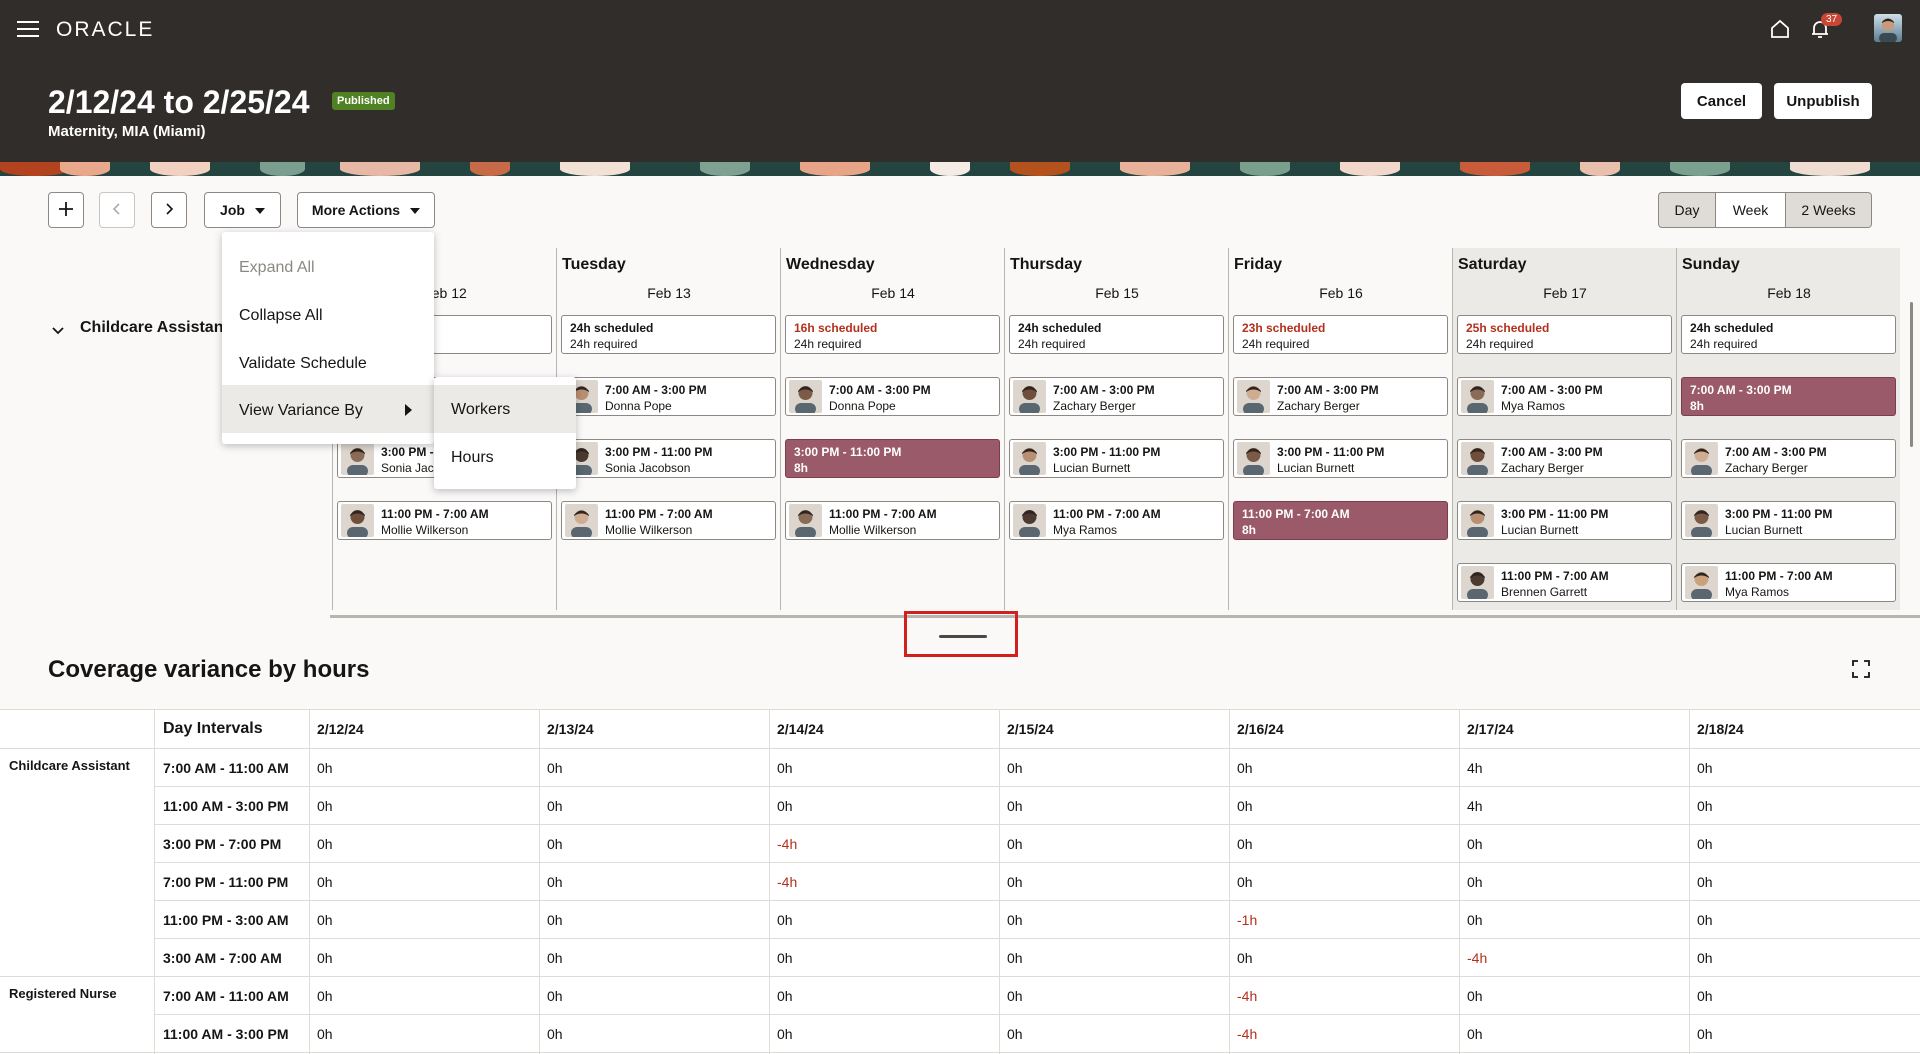 The width and height of the screenshot is (1920, 1054). I want to click on user-avatar, so click(1888, 28).